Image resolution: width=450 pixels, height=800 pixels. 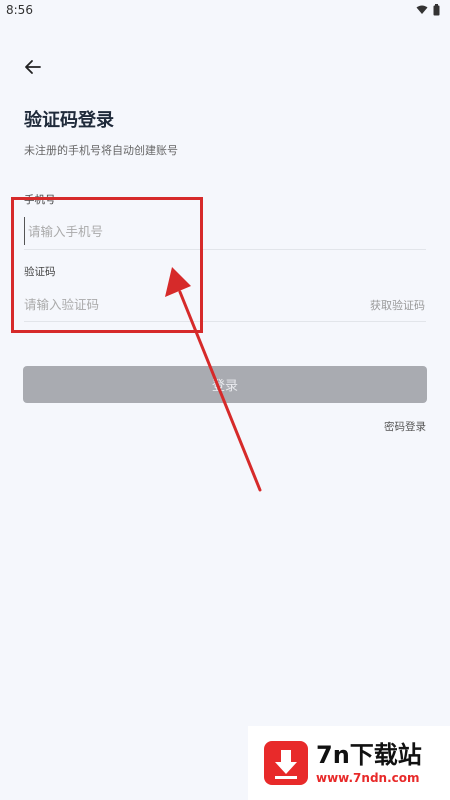 I want to click on watermark: 7n下载站 www.7ndn.com, so click(x=349, y=763).